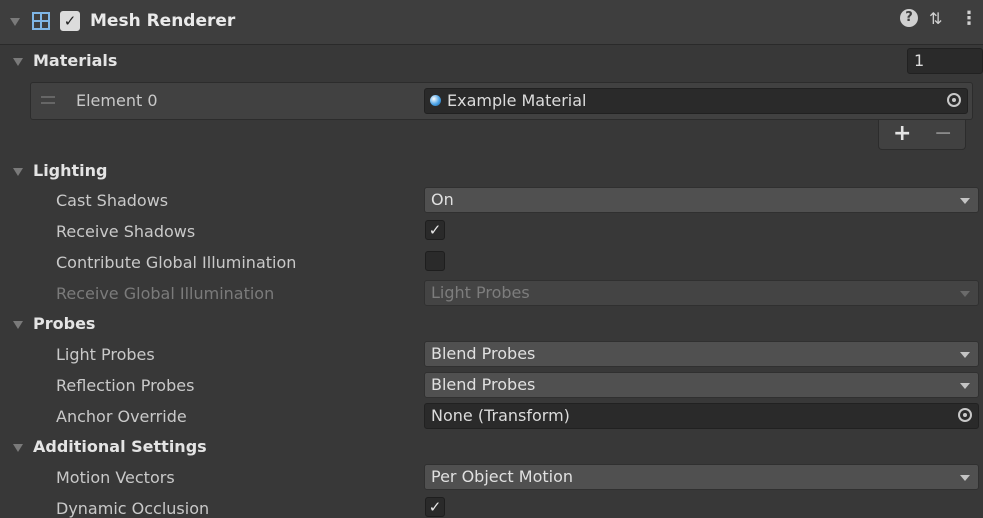 This screenshot has width=983, height=518. Describe the element at coordinates (500, 415) in the screenshot. I see `anchor-override-value: None (Transform)` at that location.